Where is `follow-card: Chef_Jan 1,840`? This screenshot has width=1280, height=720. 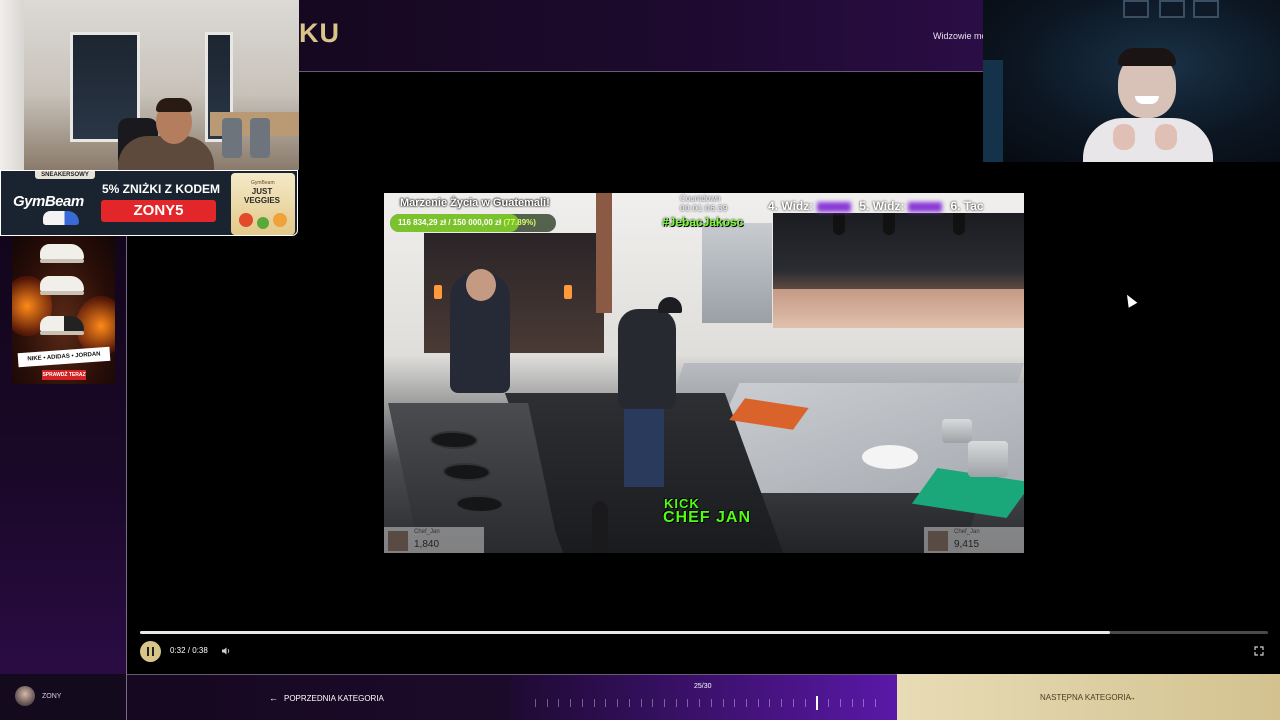 follow-card: Chef_Jan 1,840 is located at coordinates (434, 540).